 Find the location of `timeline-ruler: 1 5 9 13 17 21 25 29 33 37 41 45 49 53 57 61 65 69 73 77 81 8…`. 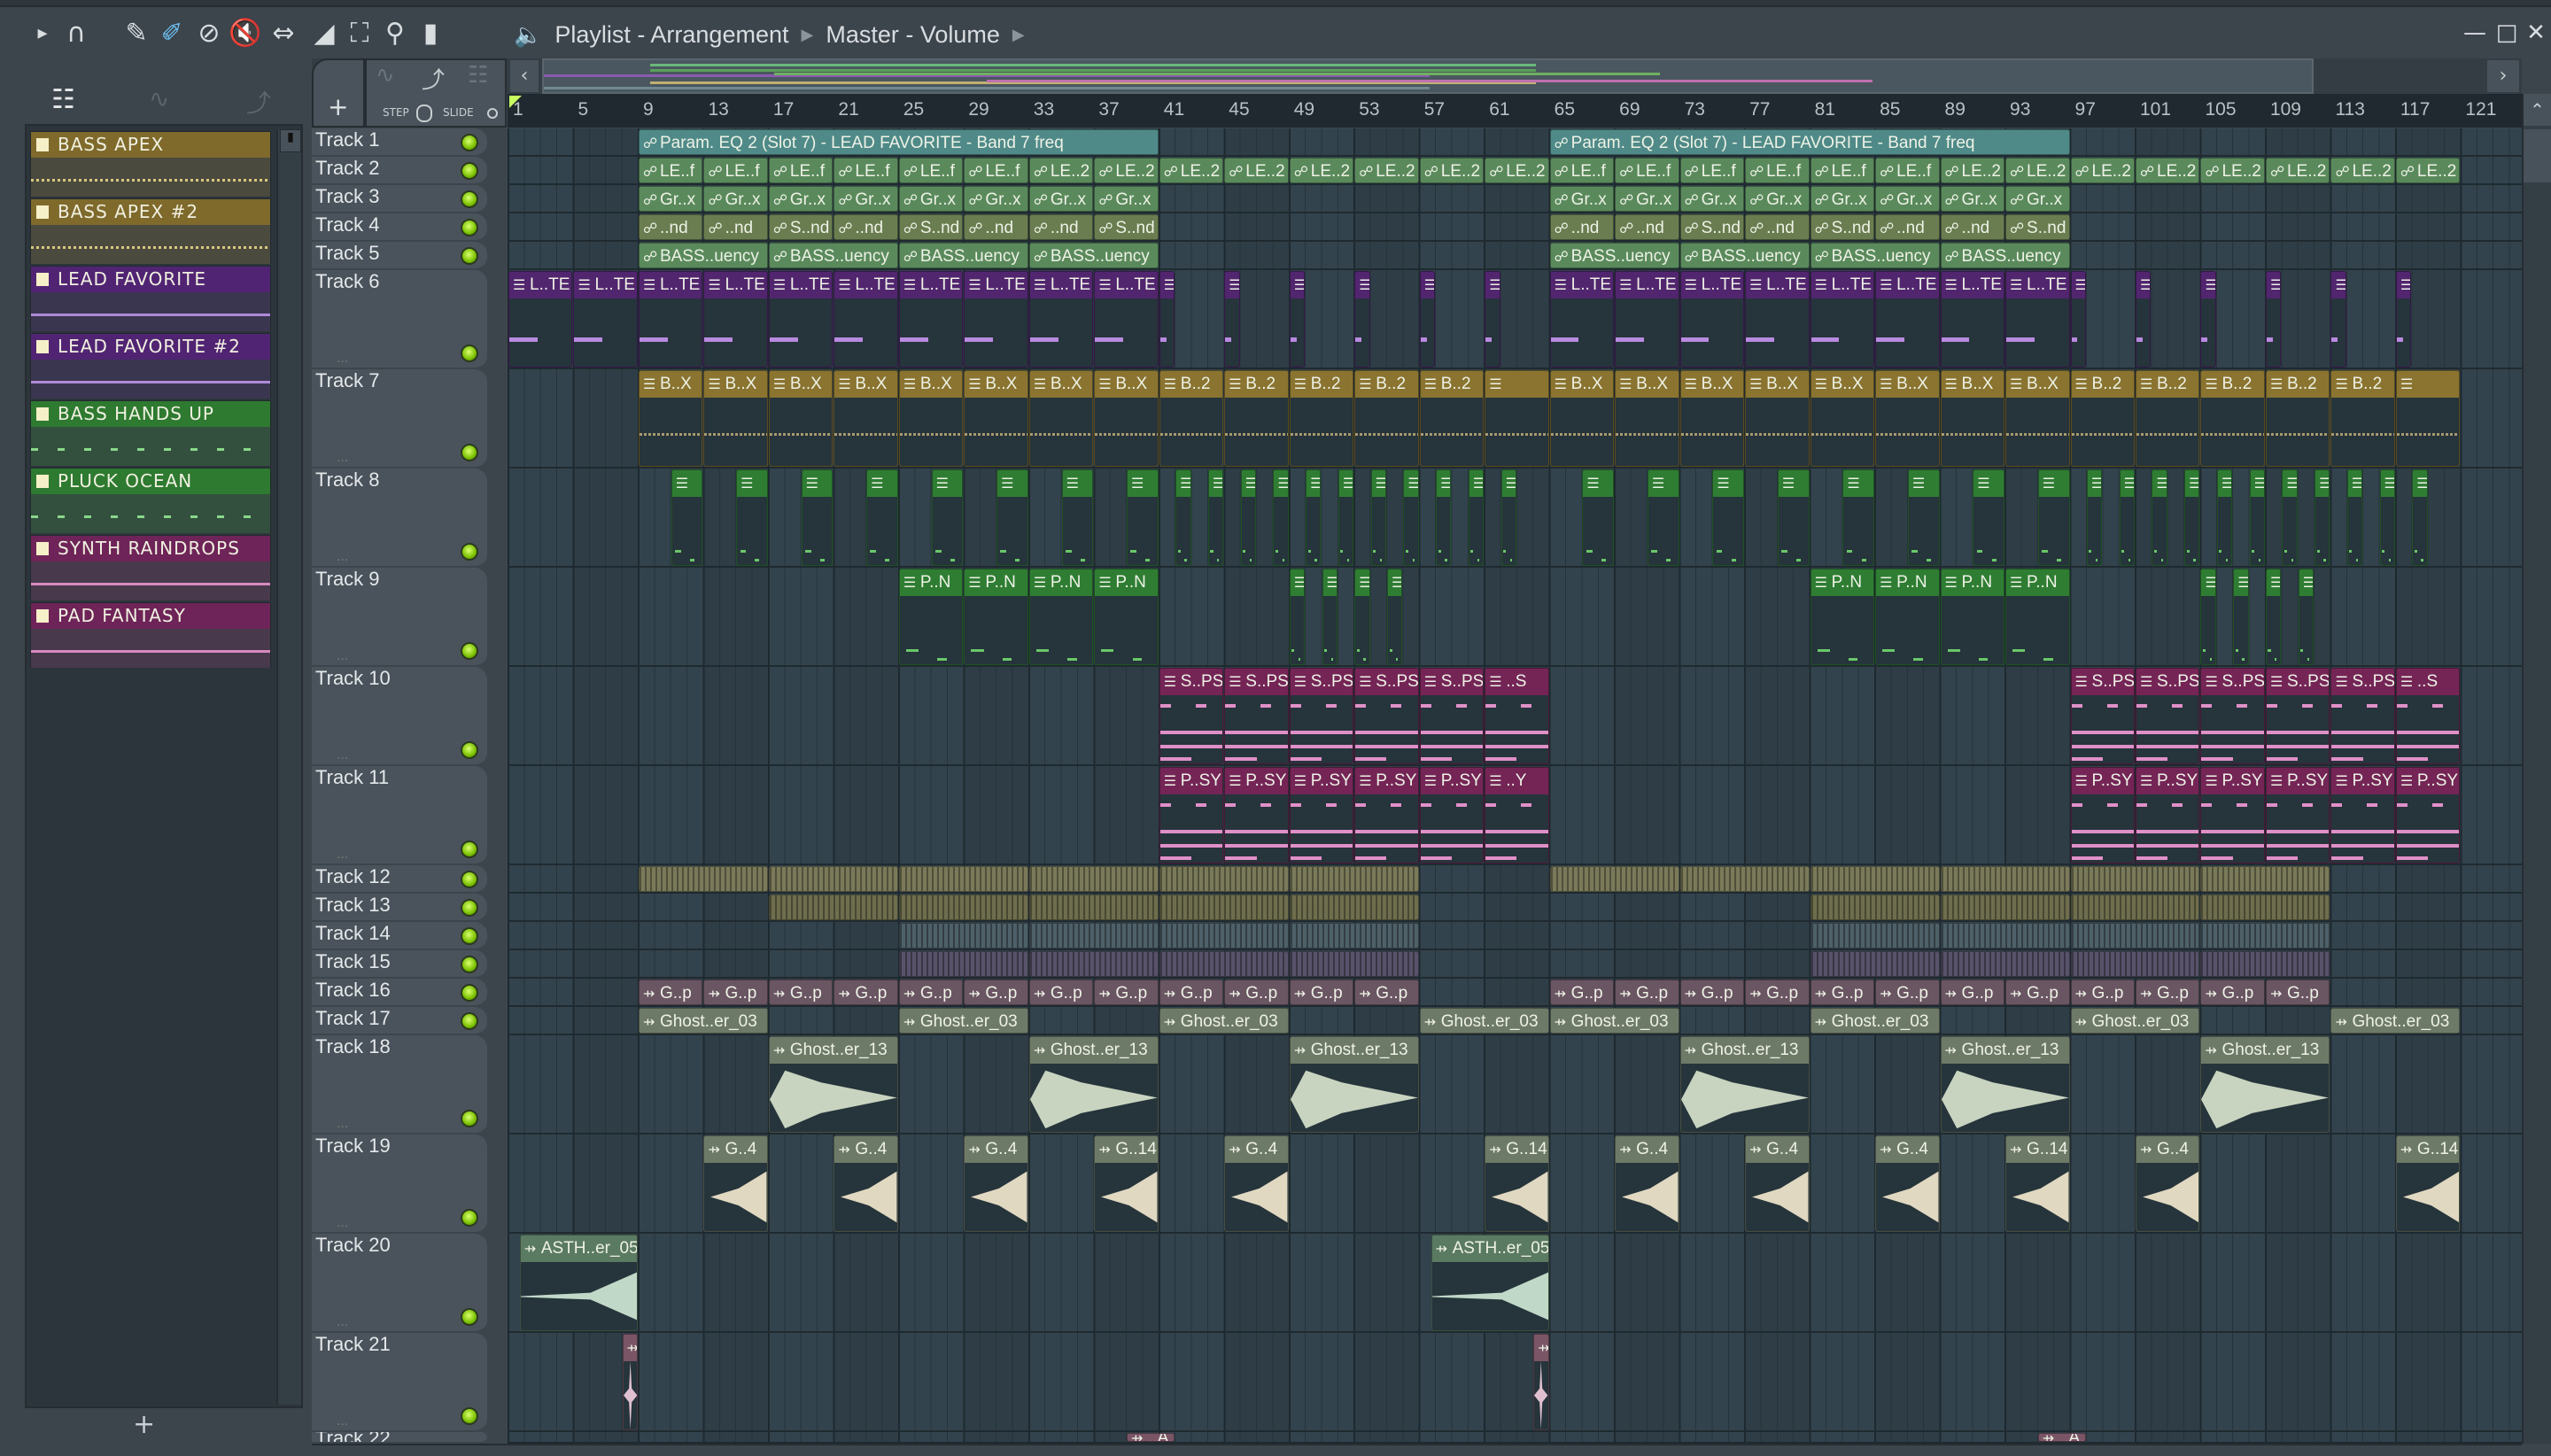

timeline-ruler: 1 5 9 13 17 21 25 29 33 37 41 45 49 53 57 61 65 69 73 77 81 8… is located at coordinates (1515, 111).